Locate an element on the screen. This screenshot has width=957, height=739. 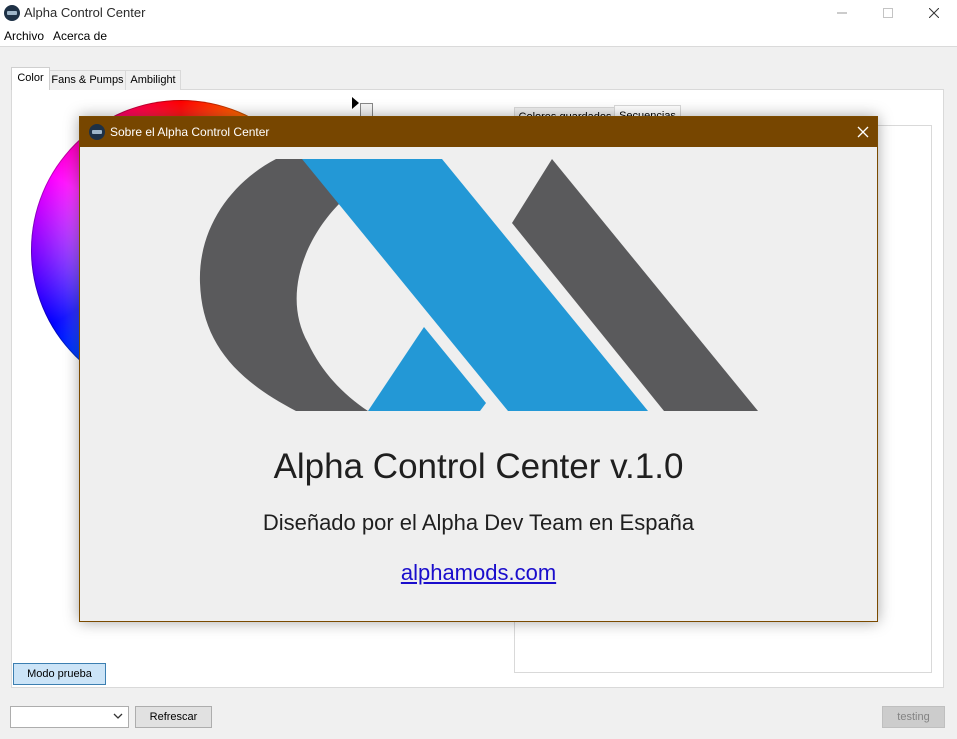
dialog-close-button is located at coordinates (862, 132).